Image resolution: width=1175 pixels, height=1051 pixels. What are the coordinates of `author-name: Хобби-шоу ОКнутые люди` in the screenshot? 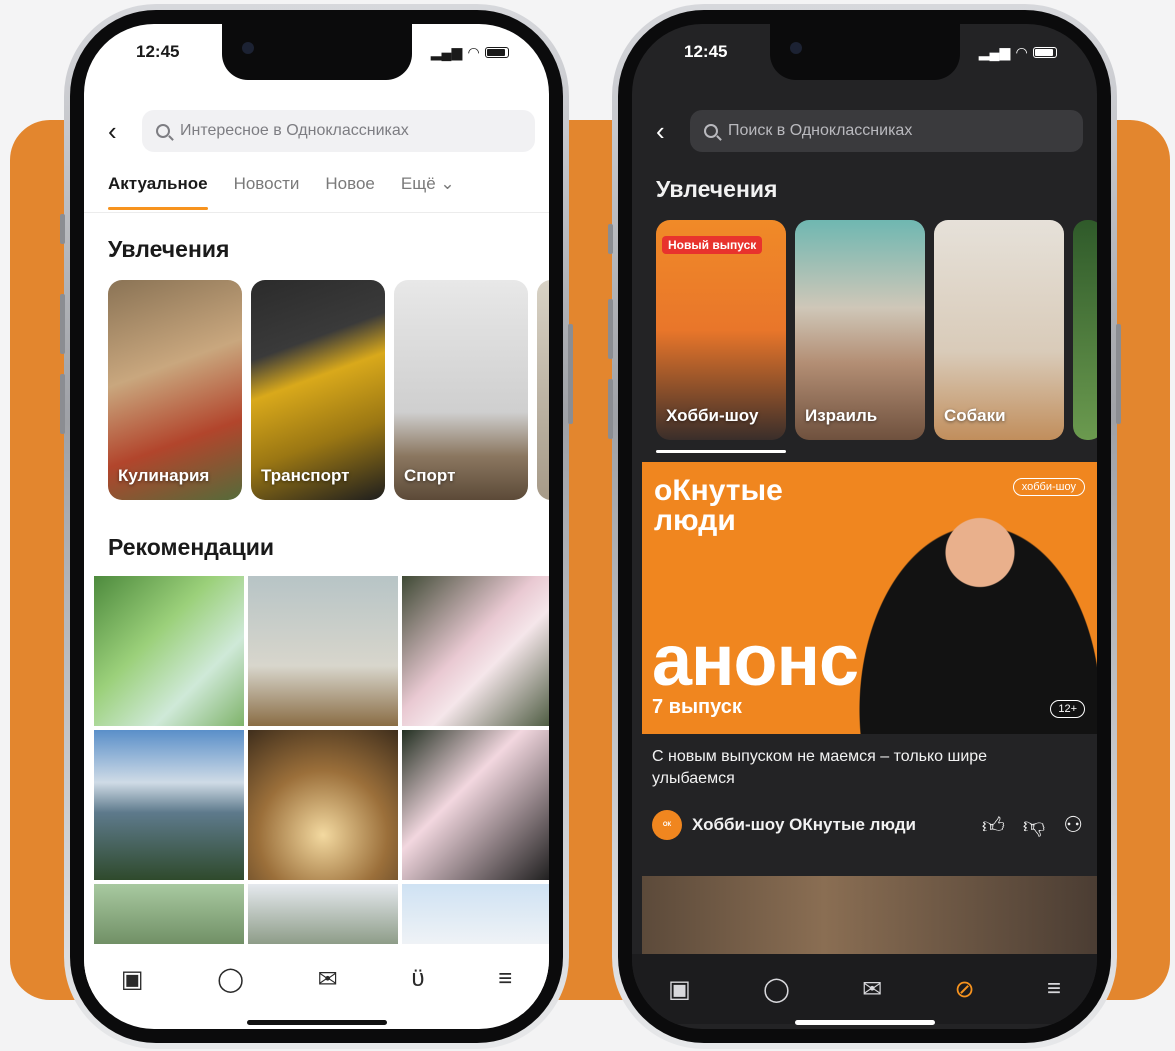 It's located at (804, 825).